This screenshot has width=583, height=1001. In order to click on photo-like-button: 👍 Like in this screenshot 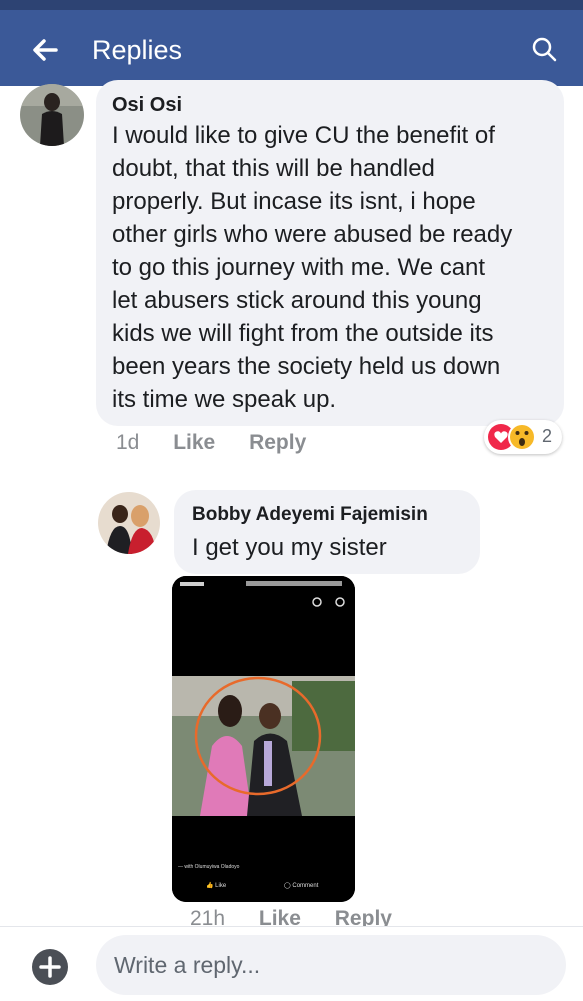, I will do `click(216, 885)`.